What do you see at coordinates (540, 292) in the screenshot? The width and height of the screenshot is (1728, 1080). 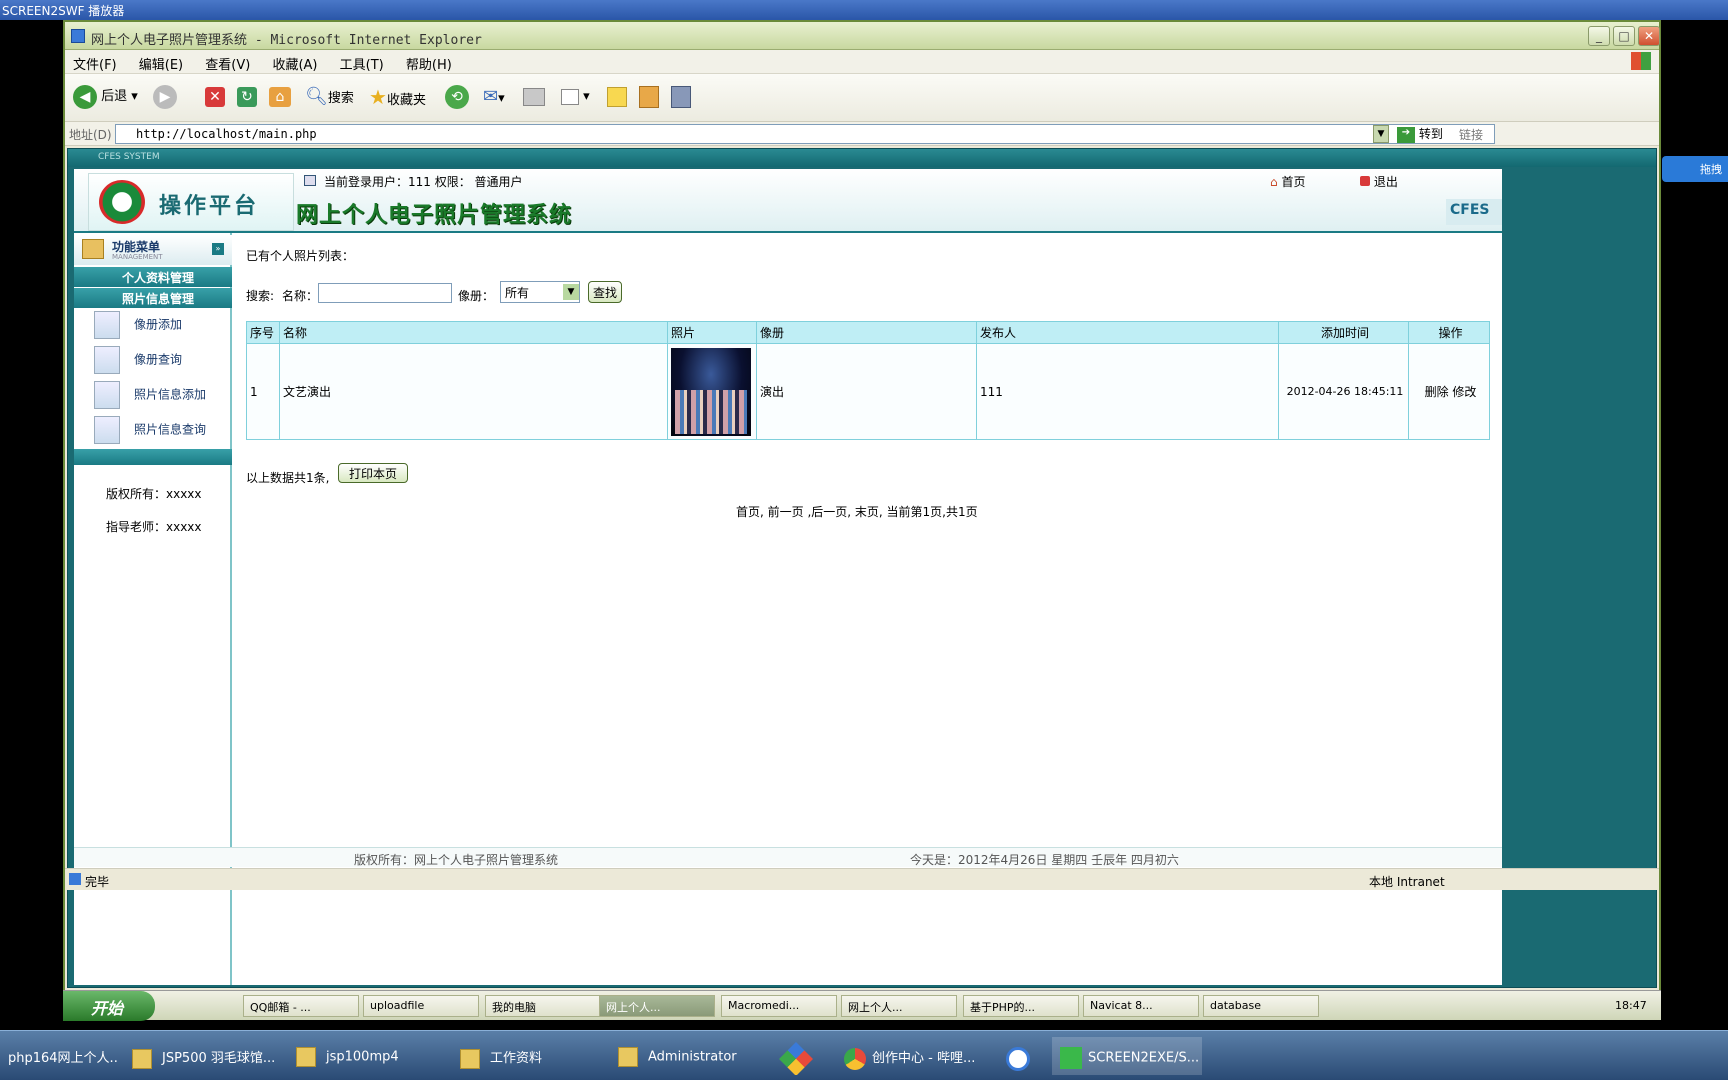 I see `album-select: 所有 ▼` at bounding box center [540, 292].